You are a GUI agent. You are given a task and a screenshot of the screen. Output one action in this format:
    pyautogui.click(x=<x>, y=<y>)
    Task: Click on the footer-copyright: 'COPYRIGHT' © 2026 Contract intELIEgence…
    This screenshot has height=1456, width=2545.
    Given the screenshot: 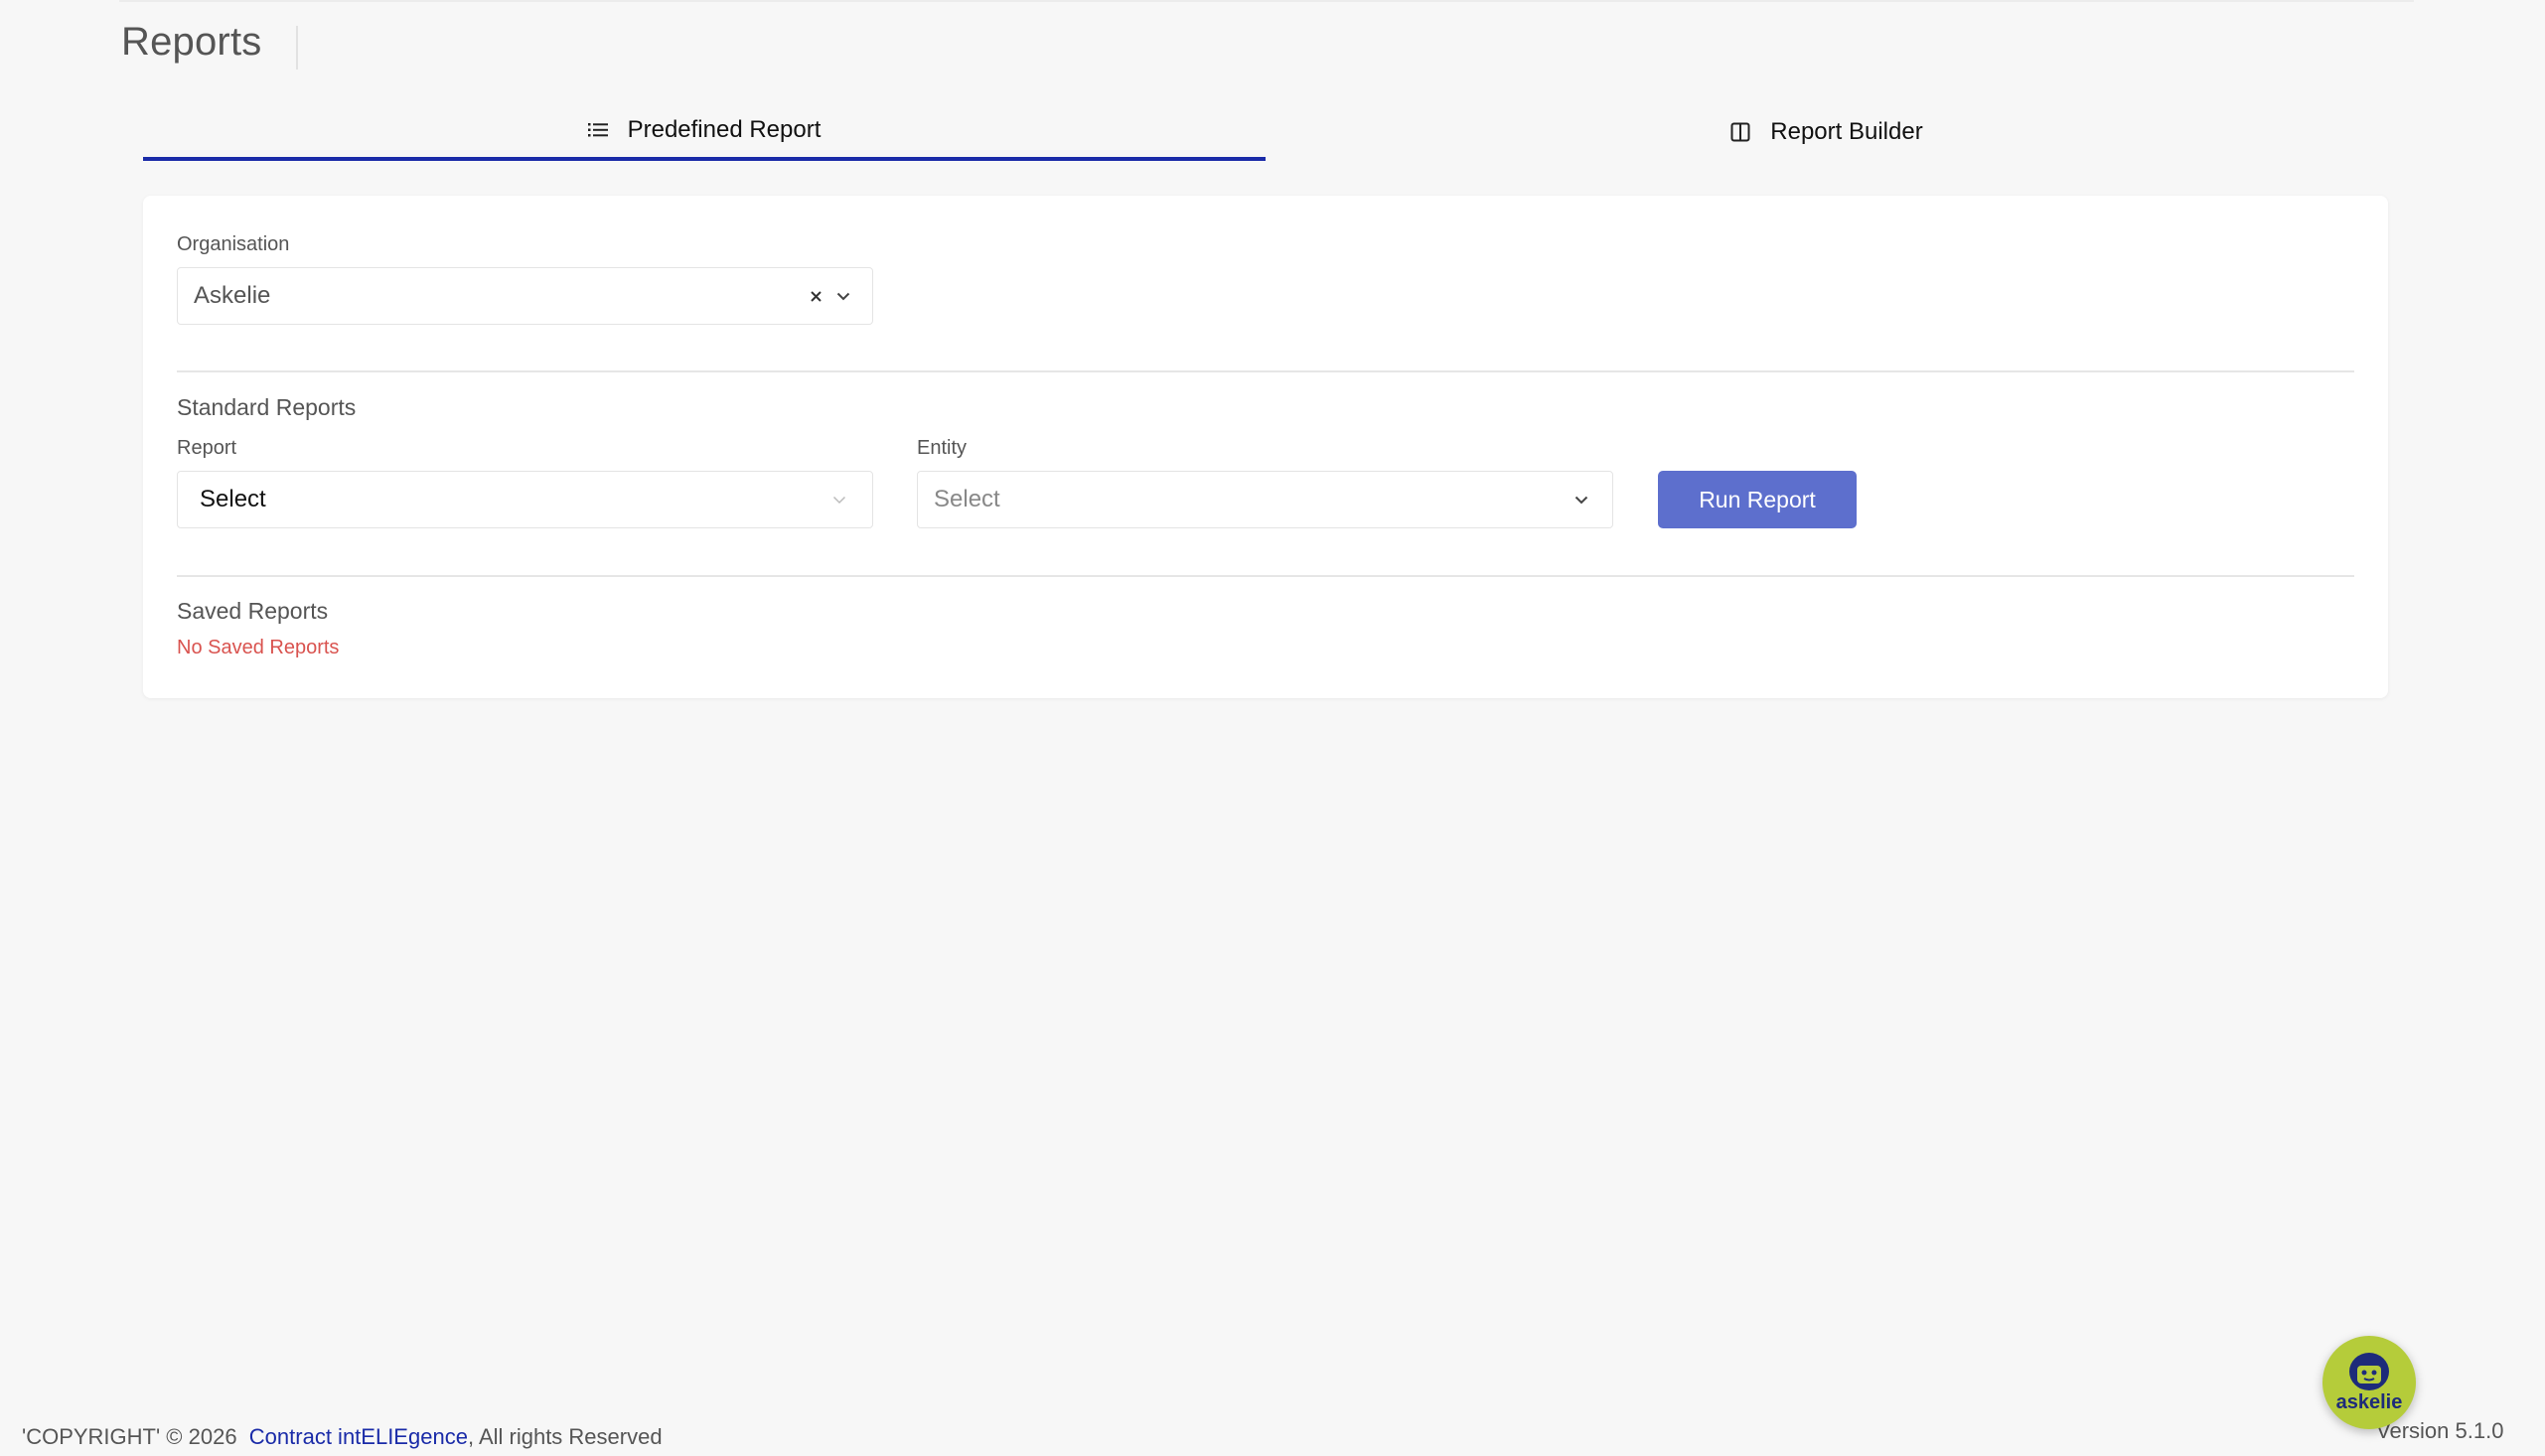 What is the action you would take?
    pyautogui.click(x=342, y=1437)
    